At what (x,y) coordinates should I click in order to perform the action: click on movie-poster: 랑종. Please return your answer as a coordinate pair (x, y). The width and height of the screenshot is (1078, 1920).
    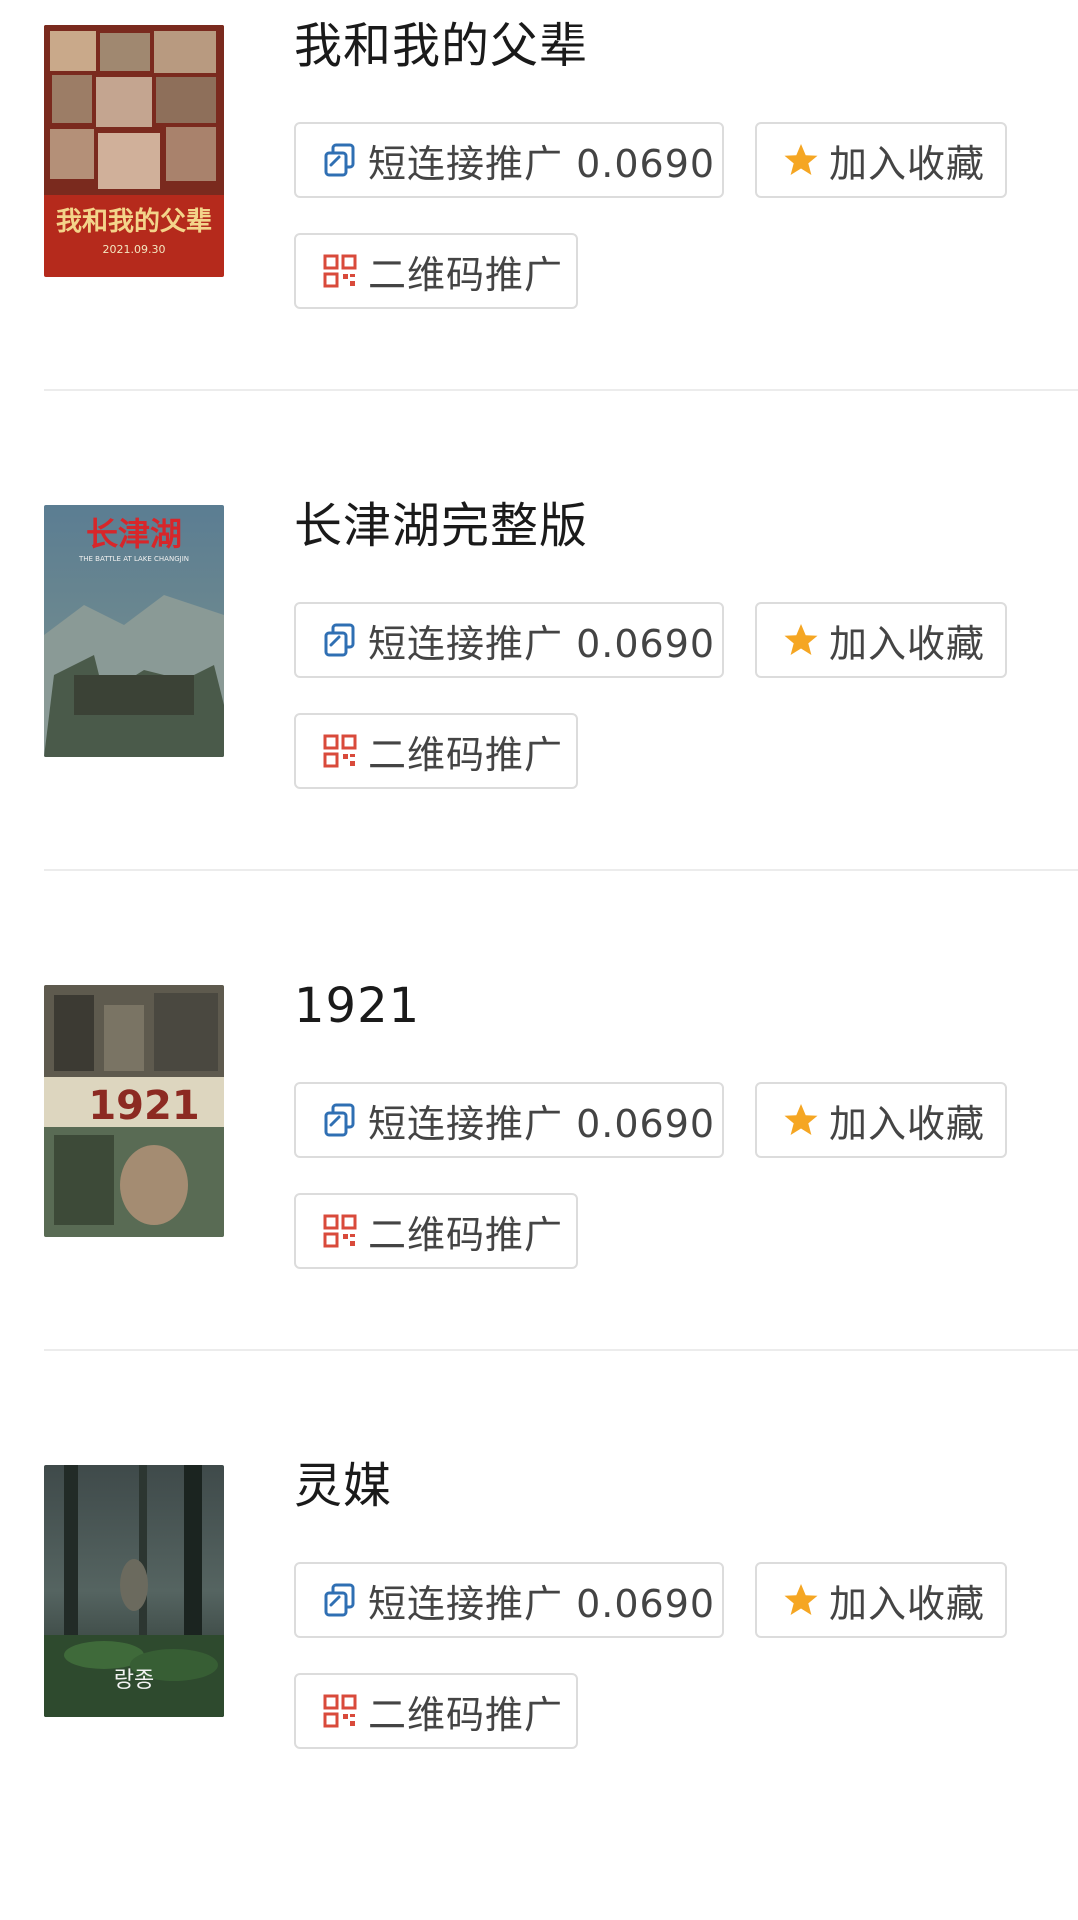
    Looking at the image, I should click on (134, 1591).